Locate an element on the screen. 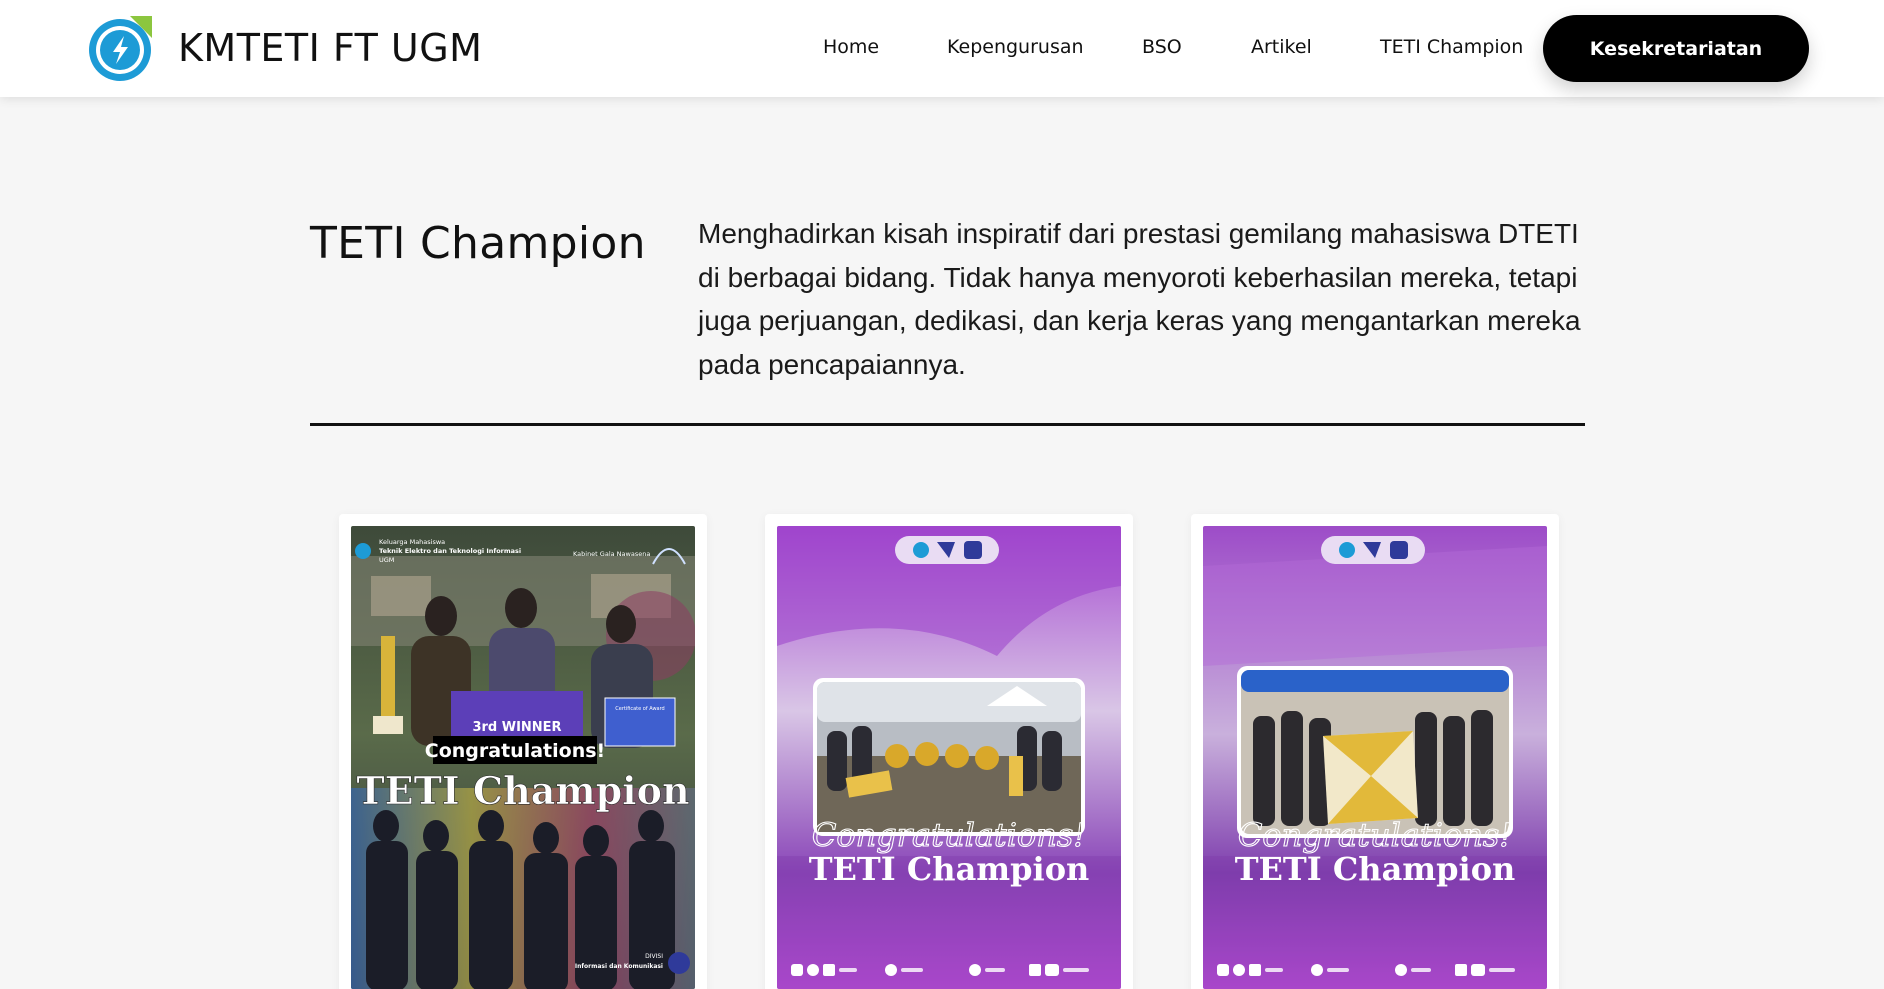 Image resolution: width=1884 pixels, height=989 pixels. nav-teti-champion: TETI Champion is located at coordinates (1451, 47).